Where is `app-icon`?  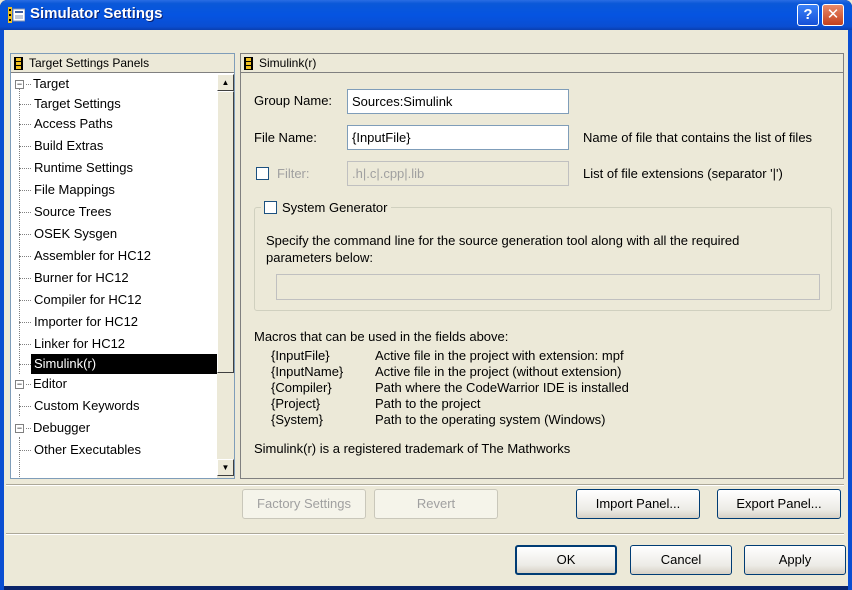
app-icon is located at coordinates (16, 15).